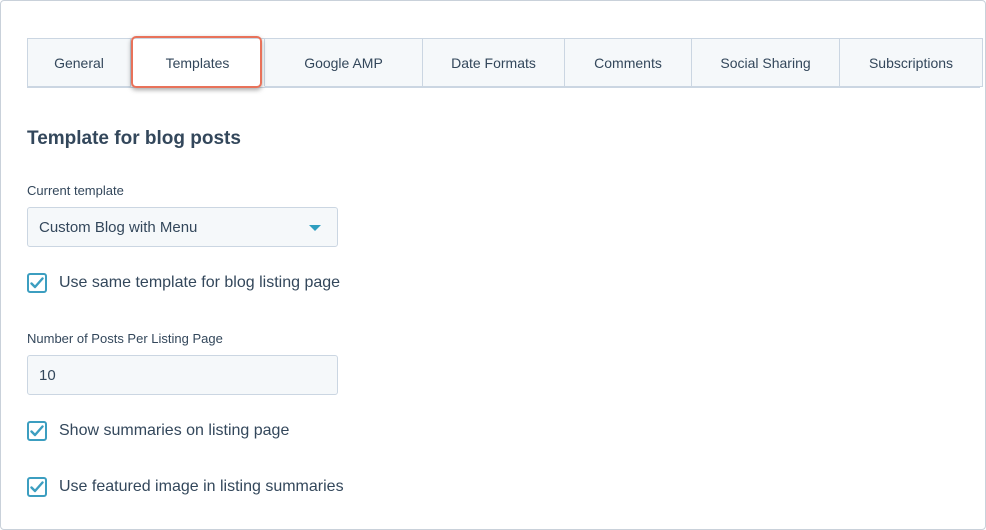  What do you see at coordinates (315, 228) in the screenshot?
I see `chevron-down-icon` at bounding box center [315, 228].